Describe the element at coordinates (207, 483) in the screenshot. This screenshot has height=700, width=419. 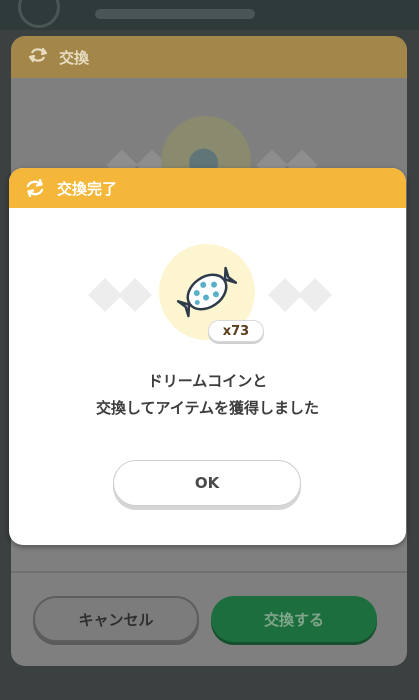
I see `ok-button: OK` at that location.